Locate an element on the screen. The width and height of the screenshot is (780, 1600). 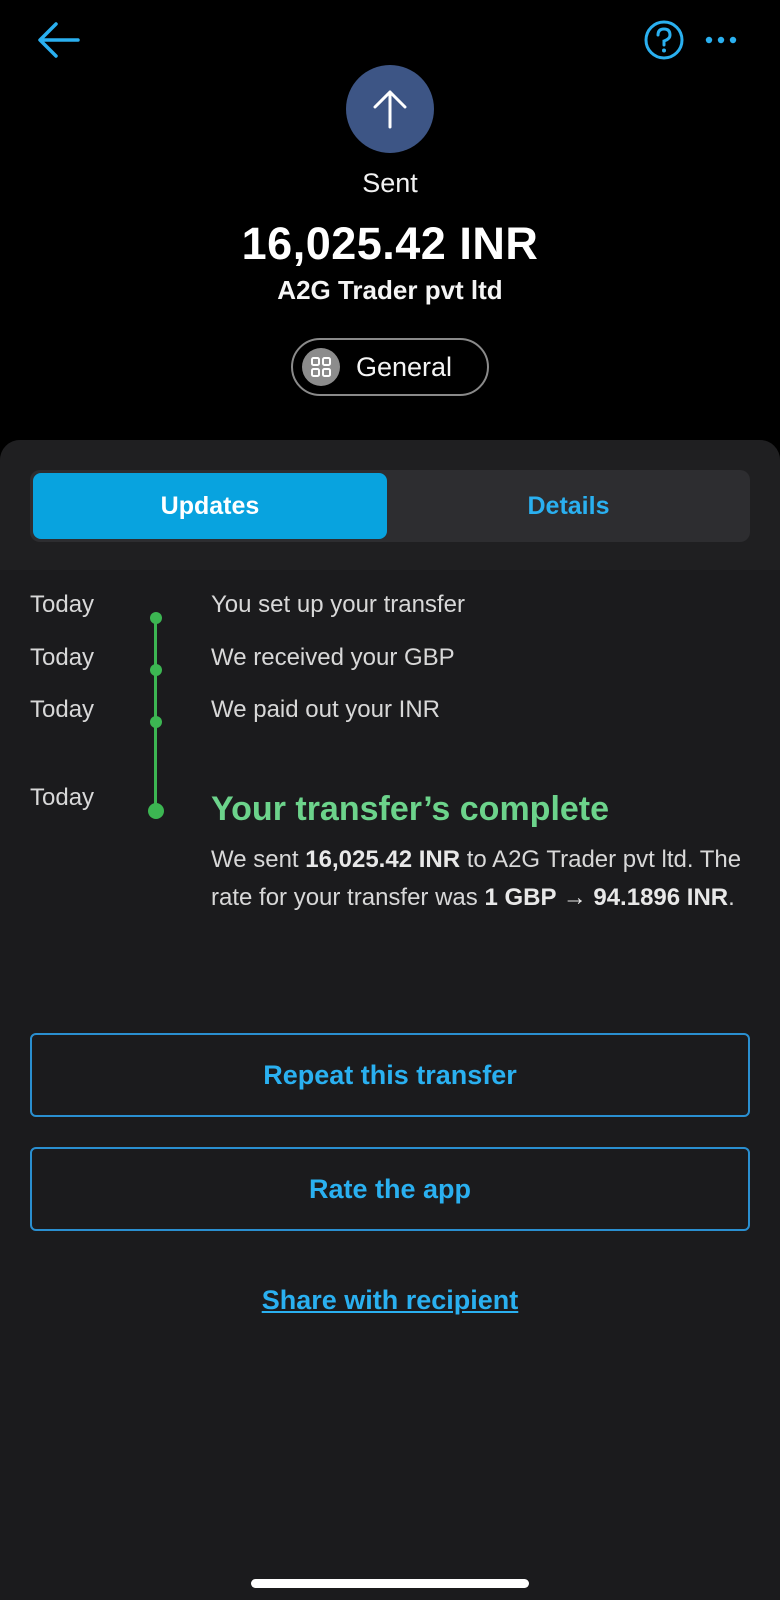
tabs-header: Updates Details is located at coordinates (390, 505).